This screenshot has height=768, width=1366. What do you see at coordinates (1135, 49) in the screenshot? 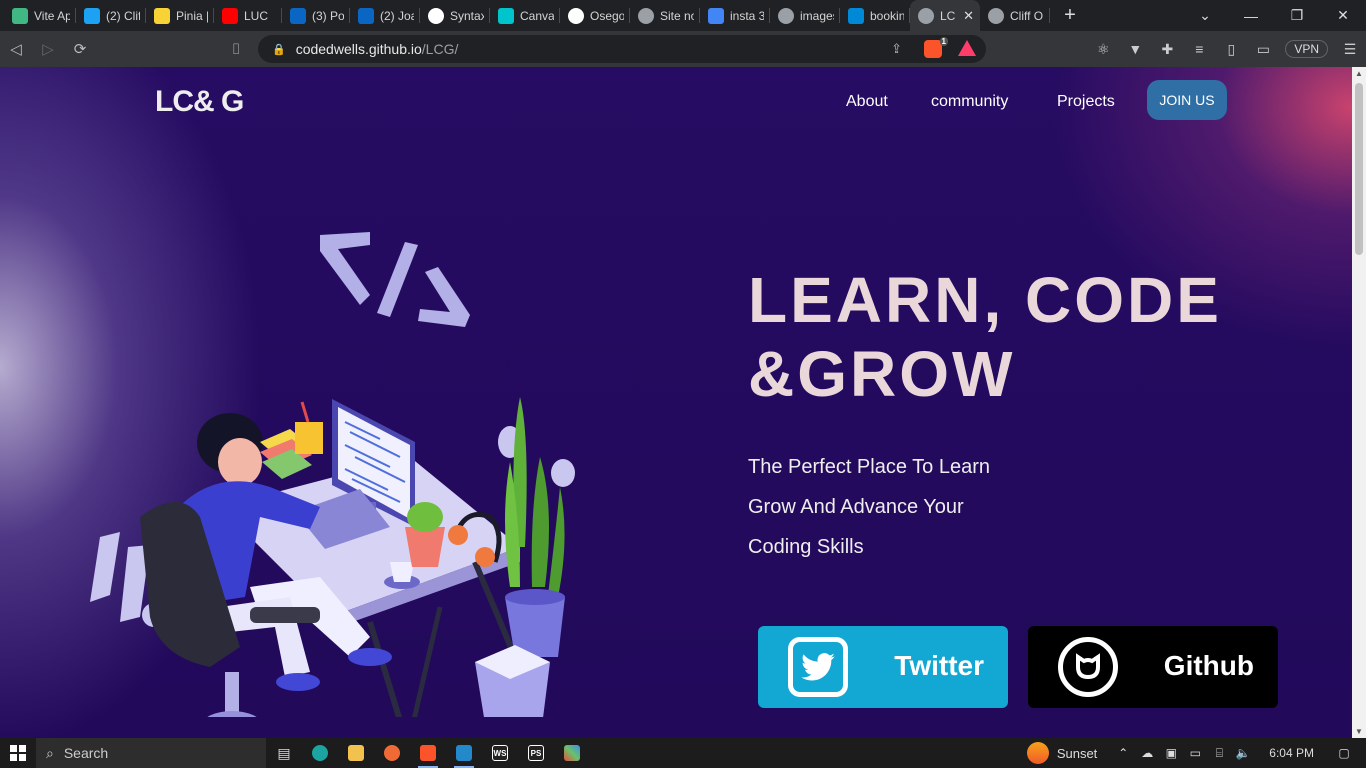
I see `vue-devtools-icon: ▼` at bounding box center [1135, 49].